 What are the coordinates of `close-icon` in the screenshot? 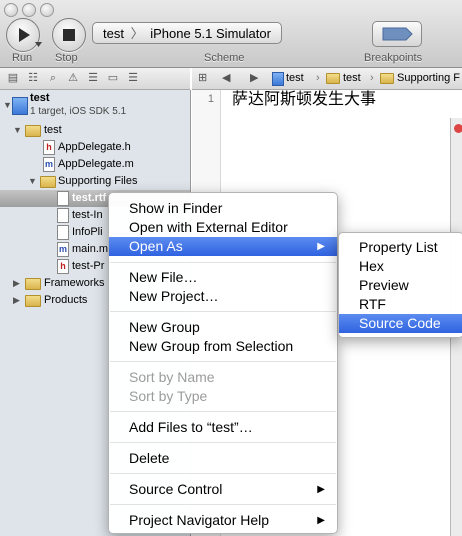 It's located at (458, 128).